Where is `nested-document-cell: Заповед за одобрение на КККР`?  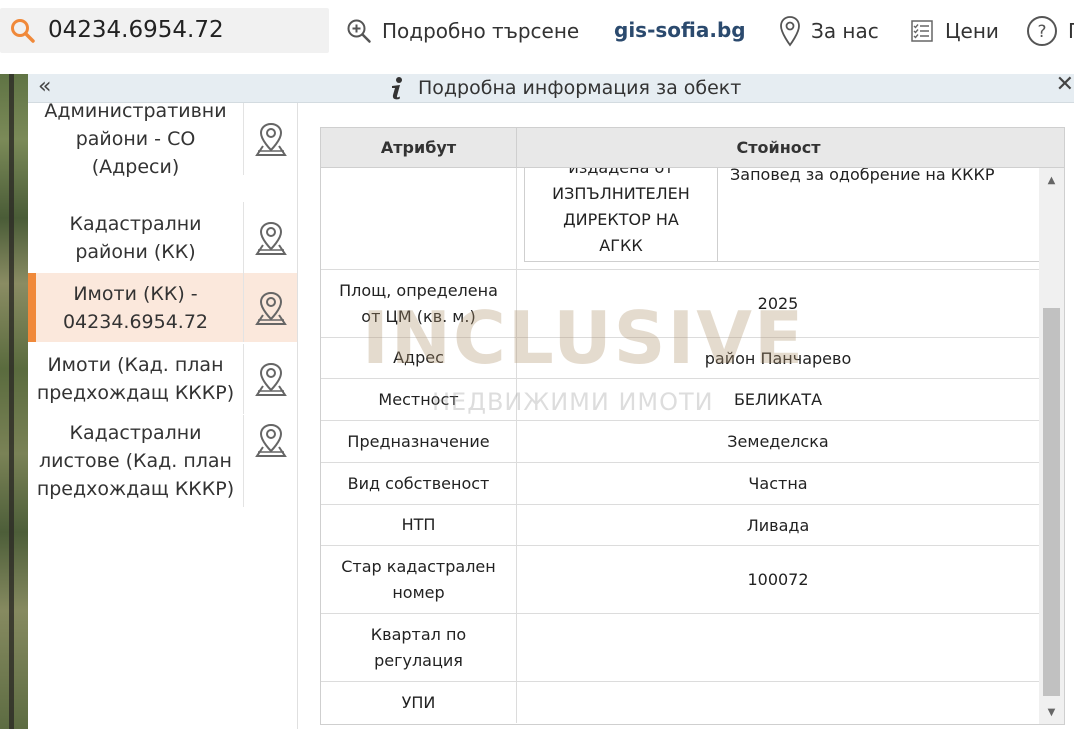 nested-document-cell: Заповед за одобрение на КККР is located at coordinates (862, 176).